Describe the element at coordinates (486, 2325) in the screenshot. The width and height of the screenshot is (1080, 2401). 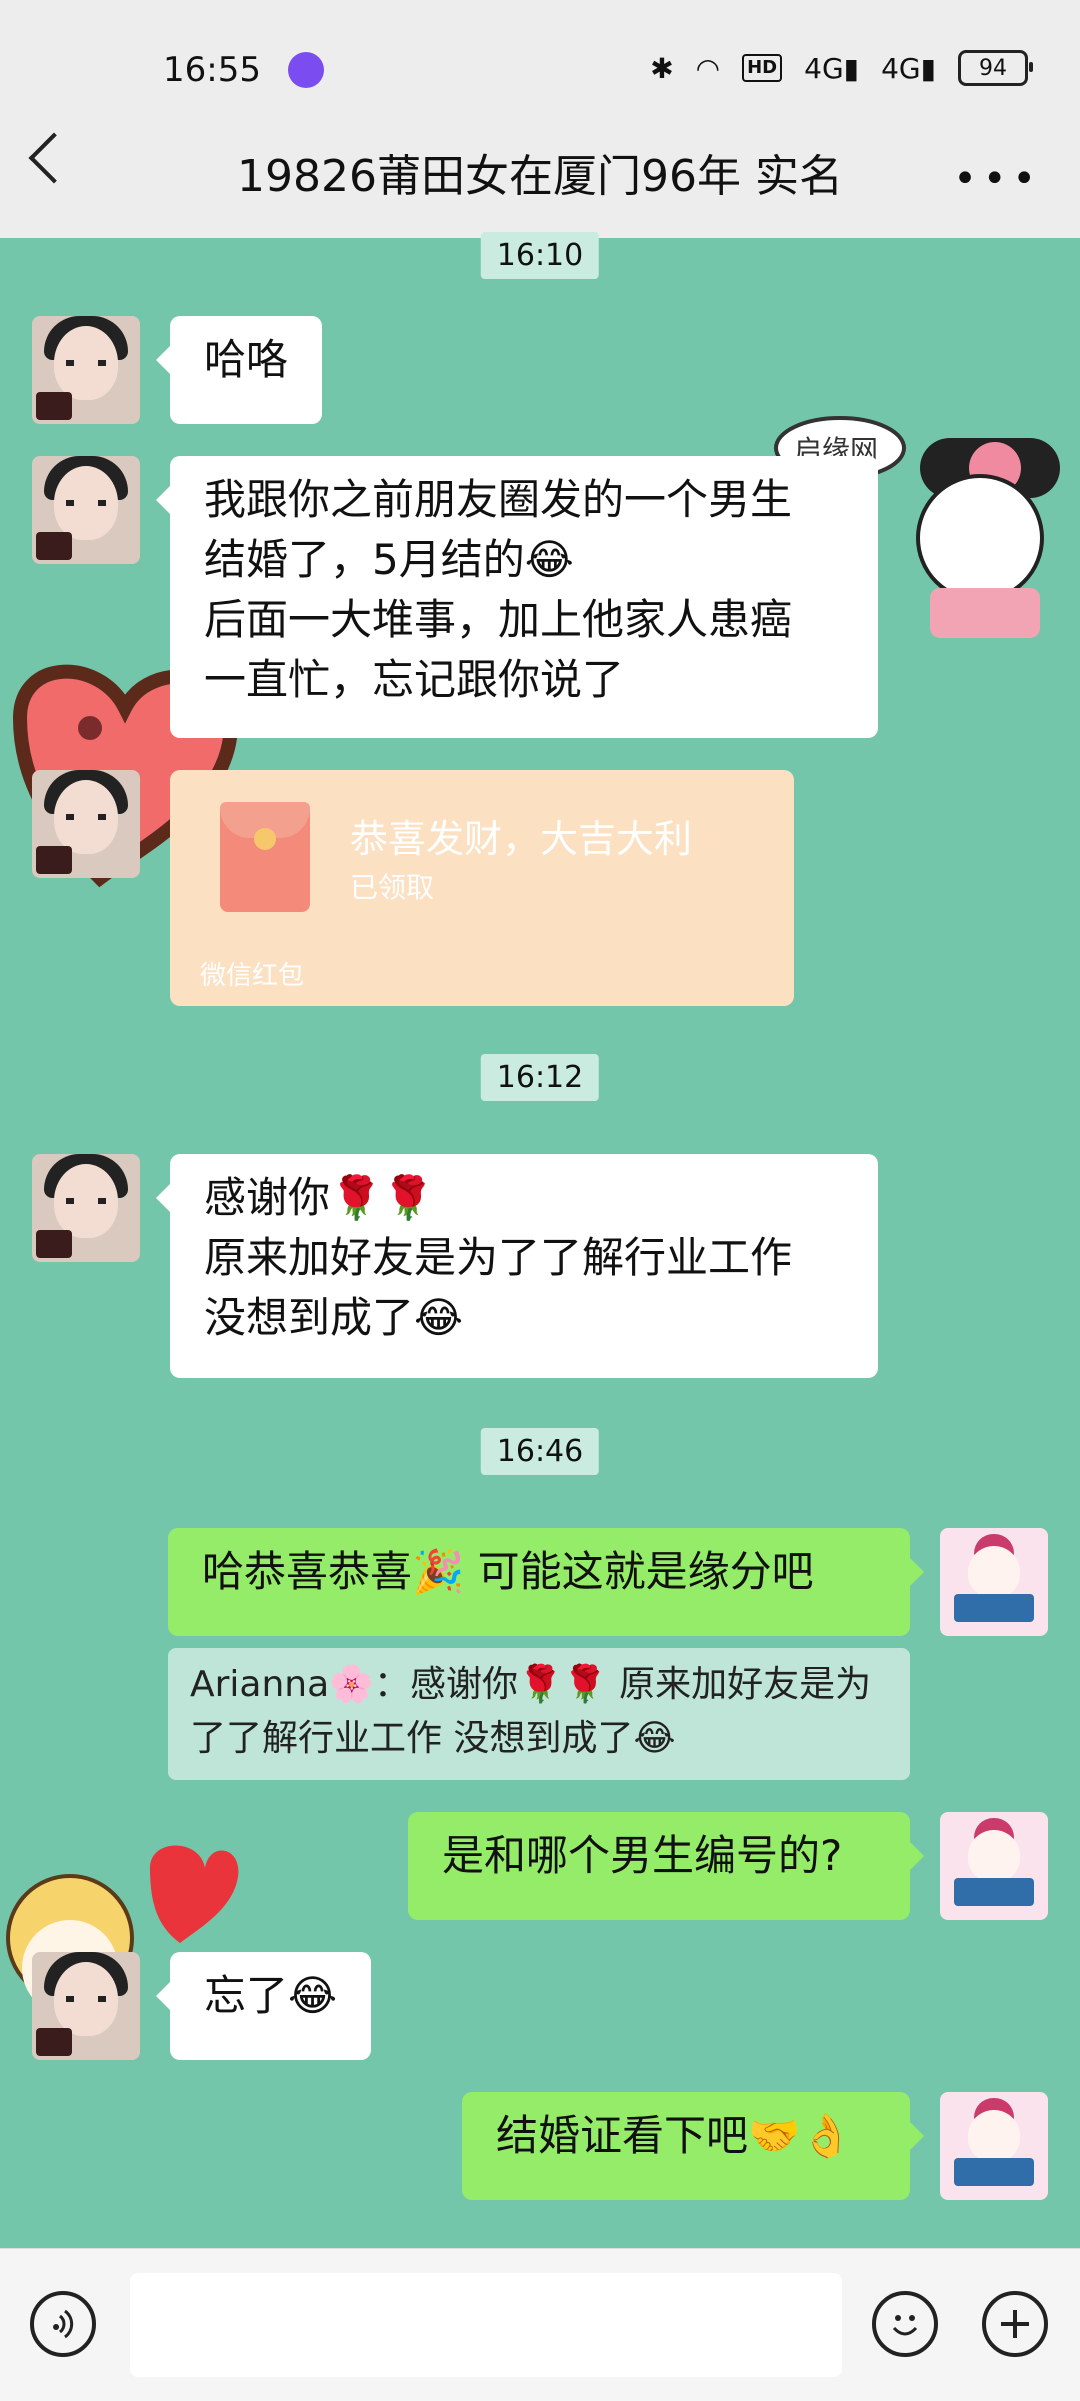
I see `message-input` at that location.